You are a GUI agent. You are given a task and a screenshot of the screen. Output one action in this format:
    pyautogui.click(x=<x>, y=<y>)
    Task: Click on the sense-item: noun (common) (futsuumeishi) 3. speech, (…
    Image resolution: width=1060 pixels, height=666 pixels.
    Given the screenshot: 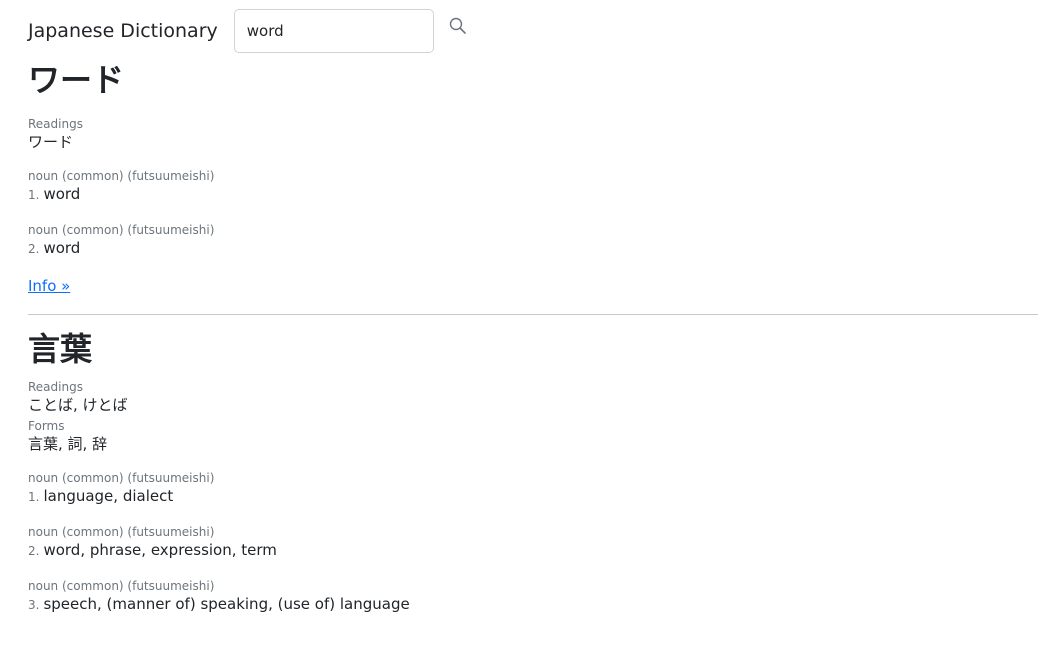 What is the action you would take?
    pyautogui.click(x=533, y=597)
    